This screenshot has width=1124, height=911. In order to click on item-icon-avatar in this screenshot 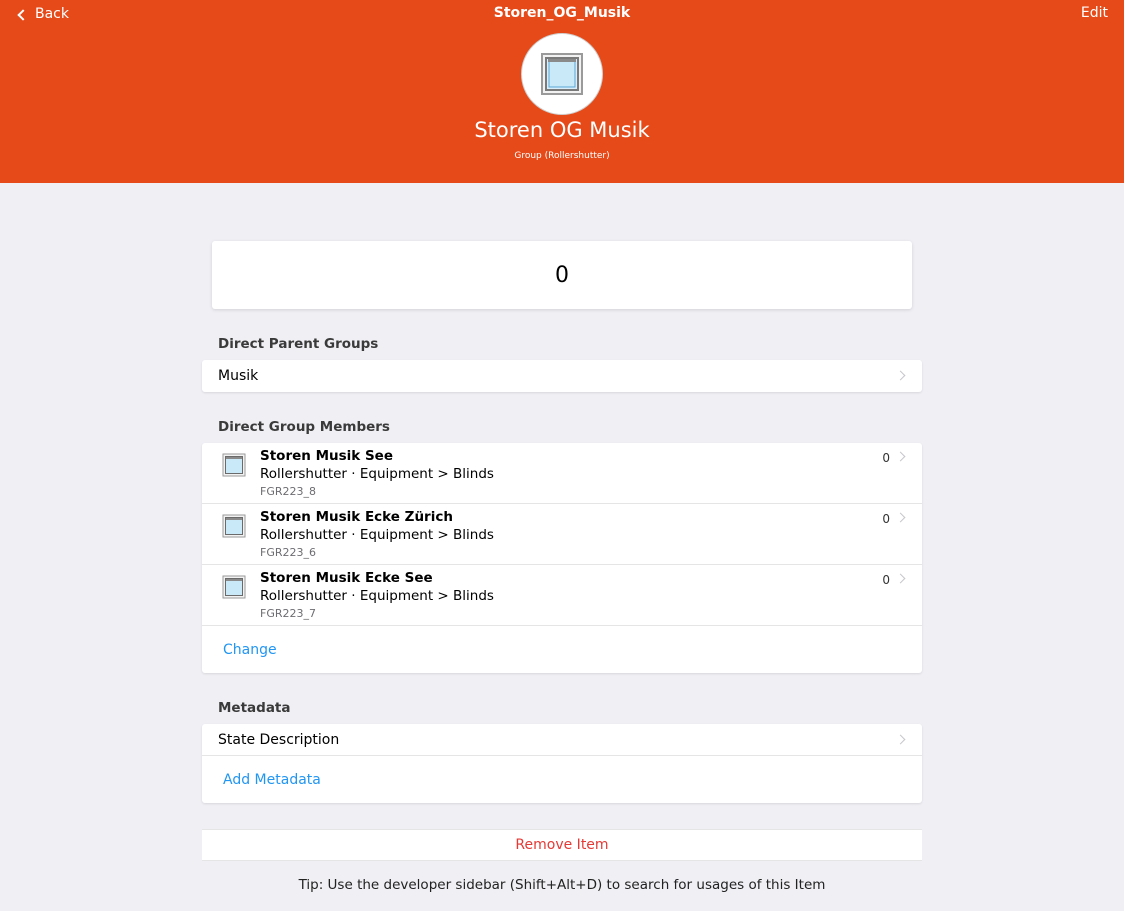, I will do `click(562, 74)`.